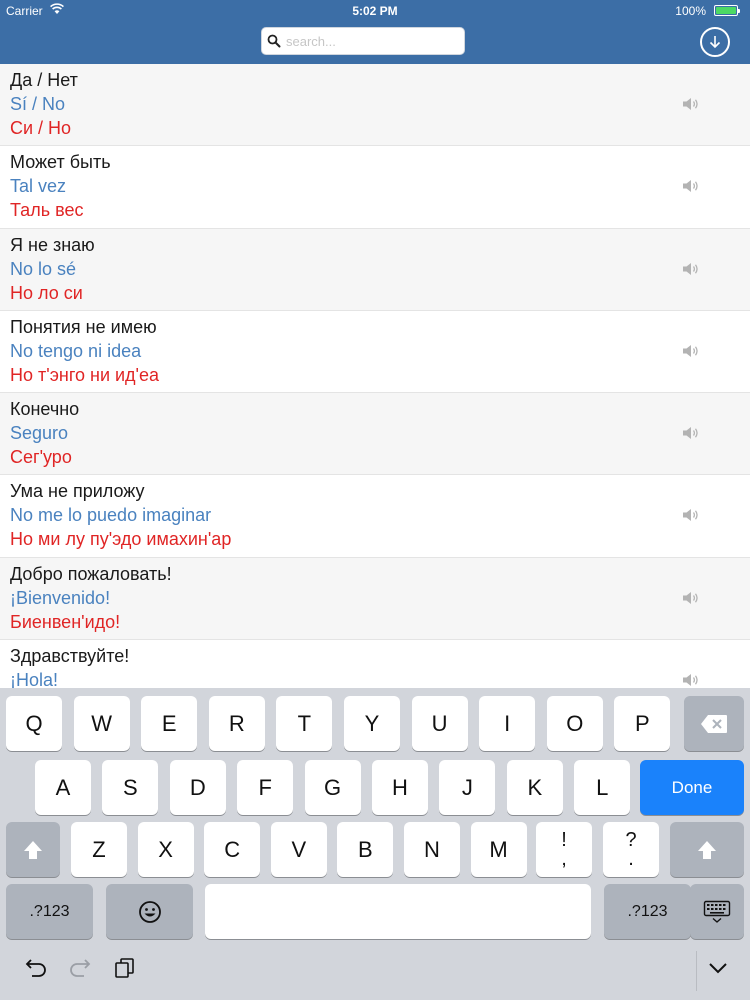 The width and height of the screenshot is (750, 1000). What do you see at coordinates (265, 787) in the screenshot?
I see `key-f: F` at bounding box center [265, 787].